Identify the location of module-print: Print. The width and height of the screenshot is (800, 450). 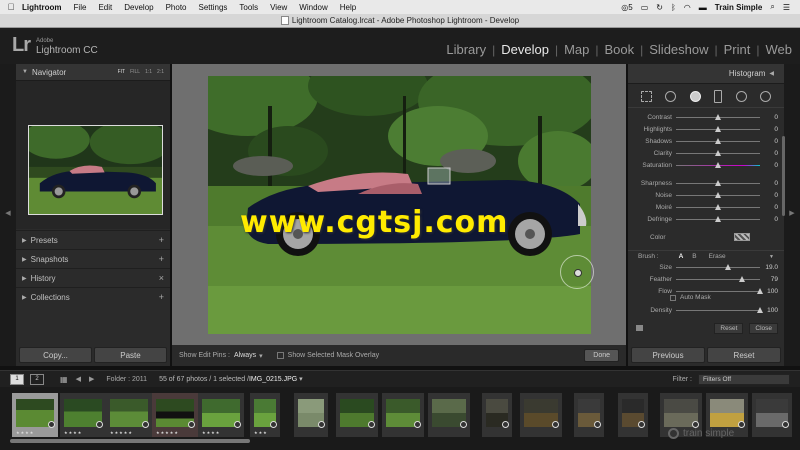
(737, 49).